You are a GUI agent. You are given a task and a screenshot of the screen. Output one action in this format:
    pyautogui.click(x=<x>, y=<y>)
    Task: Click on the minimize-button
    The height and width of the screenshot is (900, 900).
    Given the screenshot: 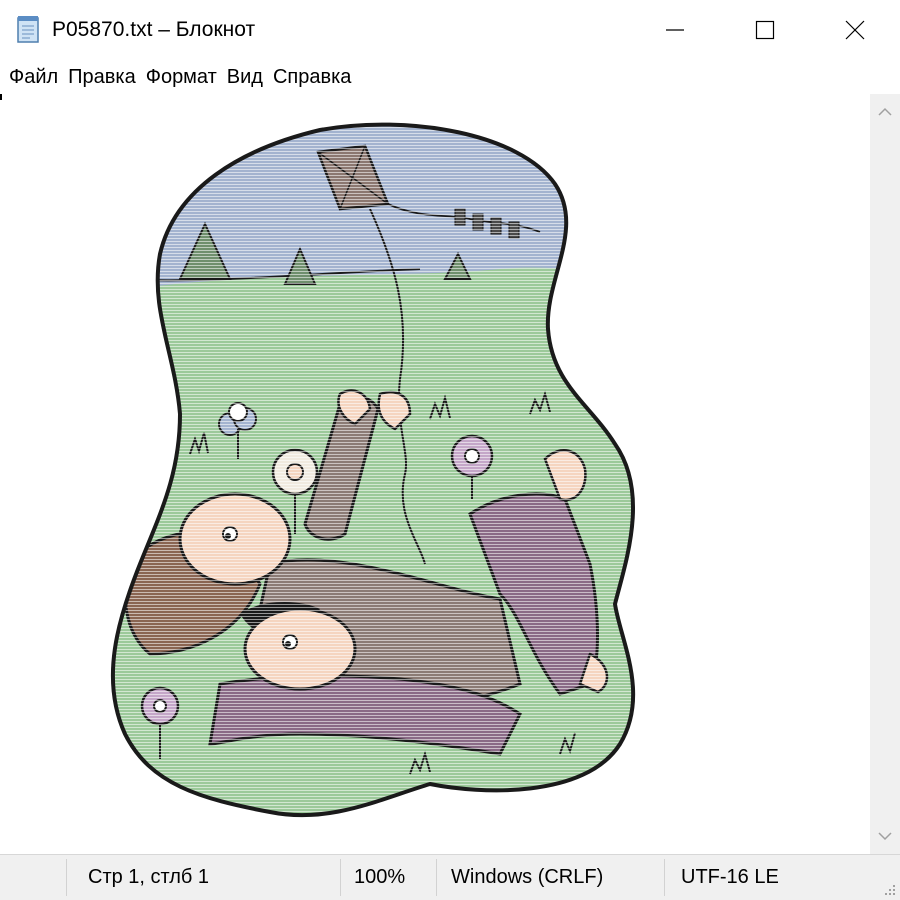 What is the action you would take?
    pyautogui.click(x=675, y=30)
    